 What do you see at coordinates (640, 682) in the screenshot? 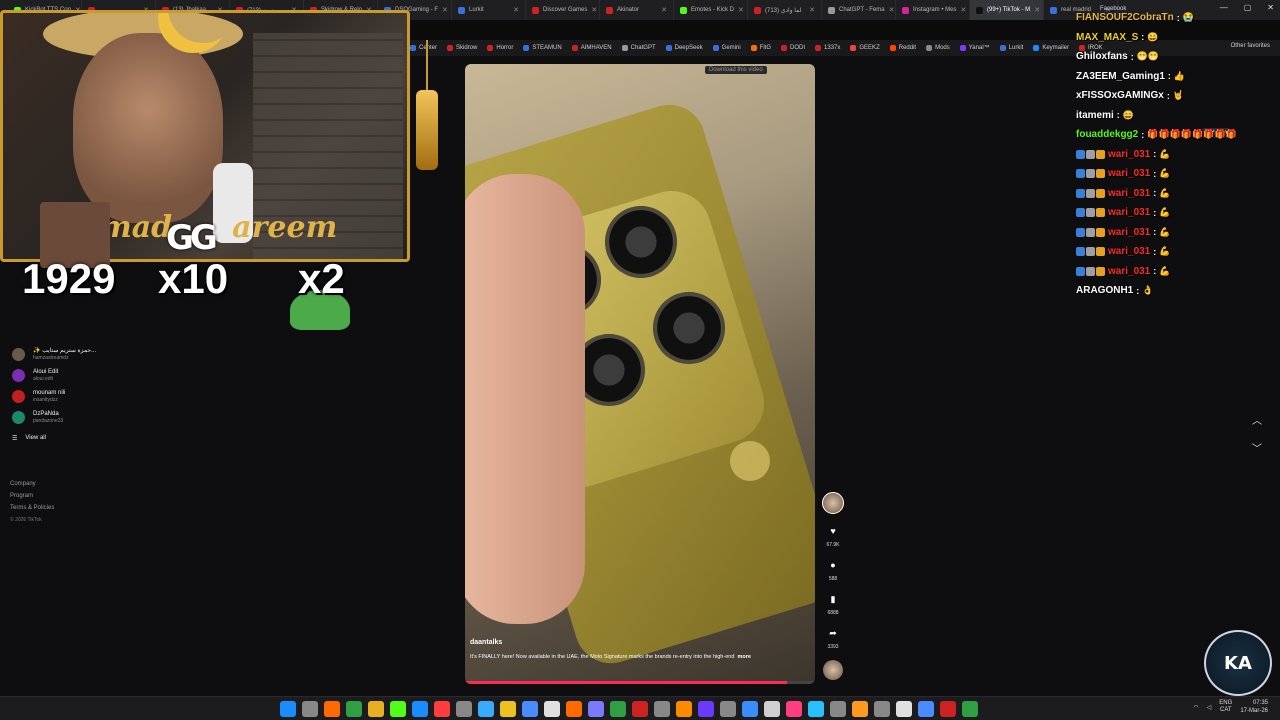
I see `video-progress-bar` at bounding box center [640, 682].